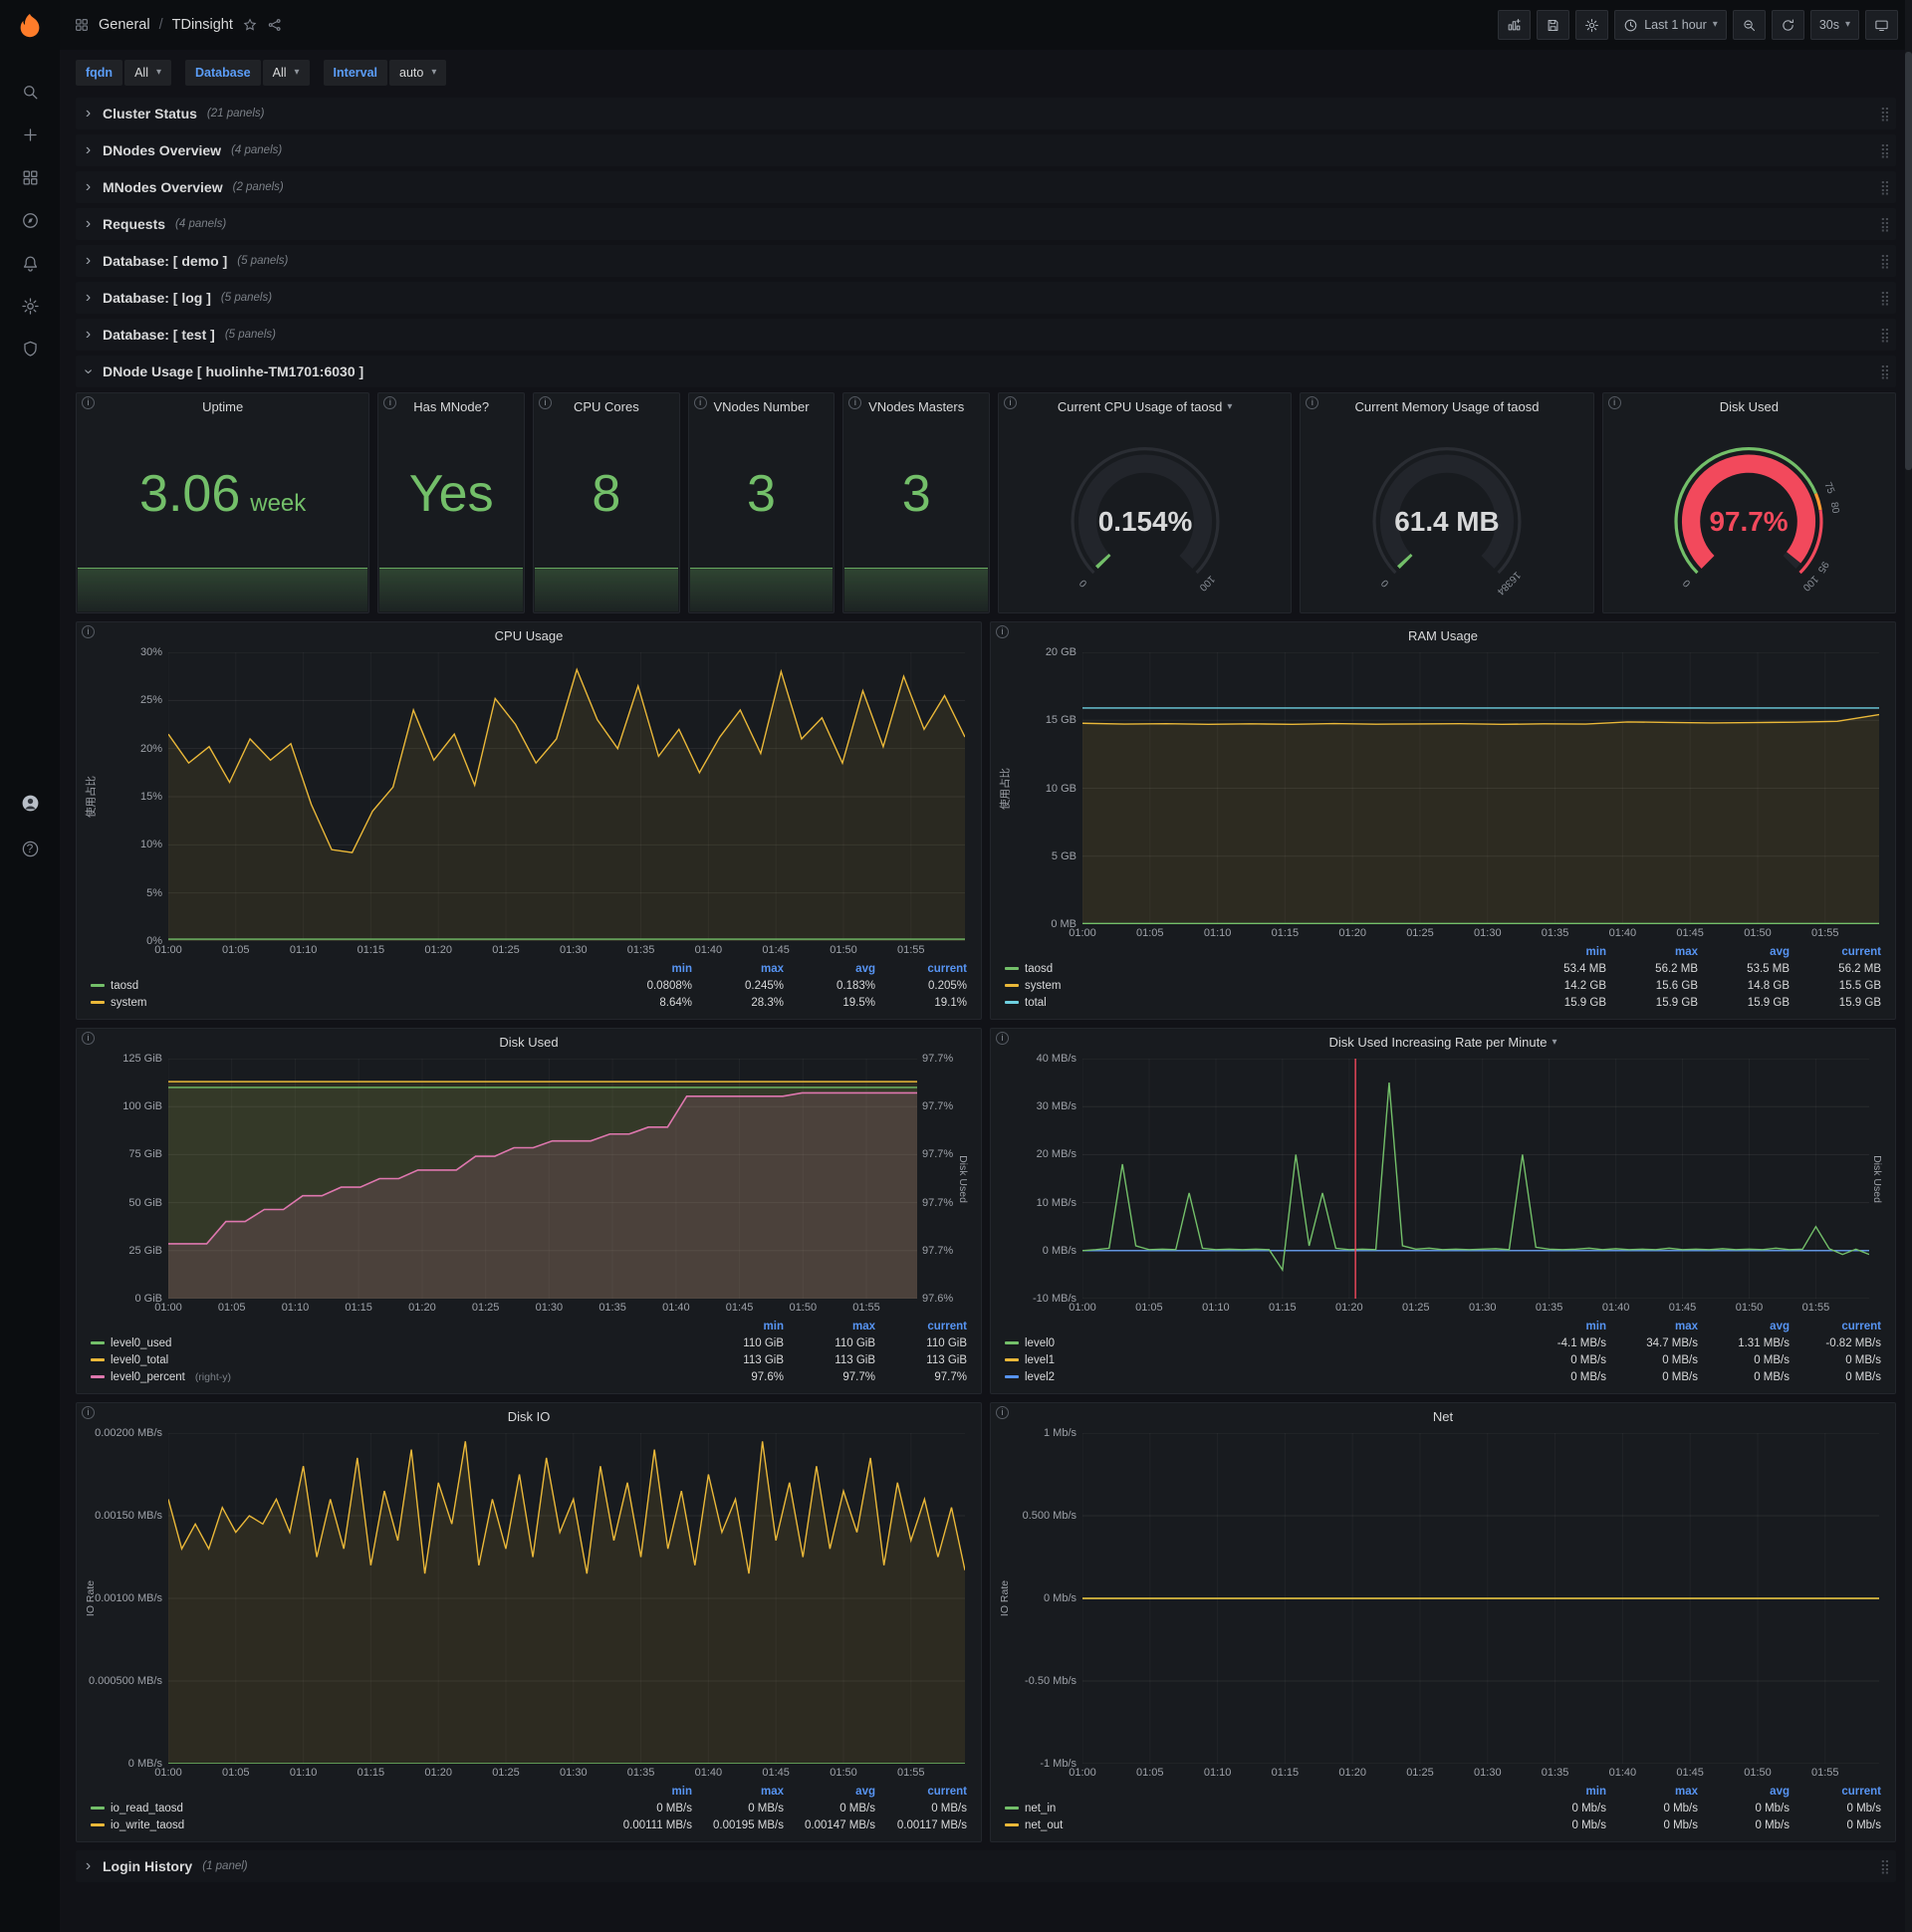  Describe the element at coordinates (30, 220) in the screenshot. I see `sidebar-item-explore` at that location.